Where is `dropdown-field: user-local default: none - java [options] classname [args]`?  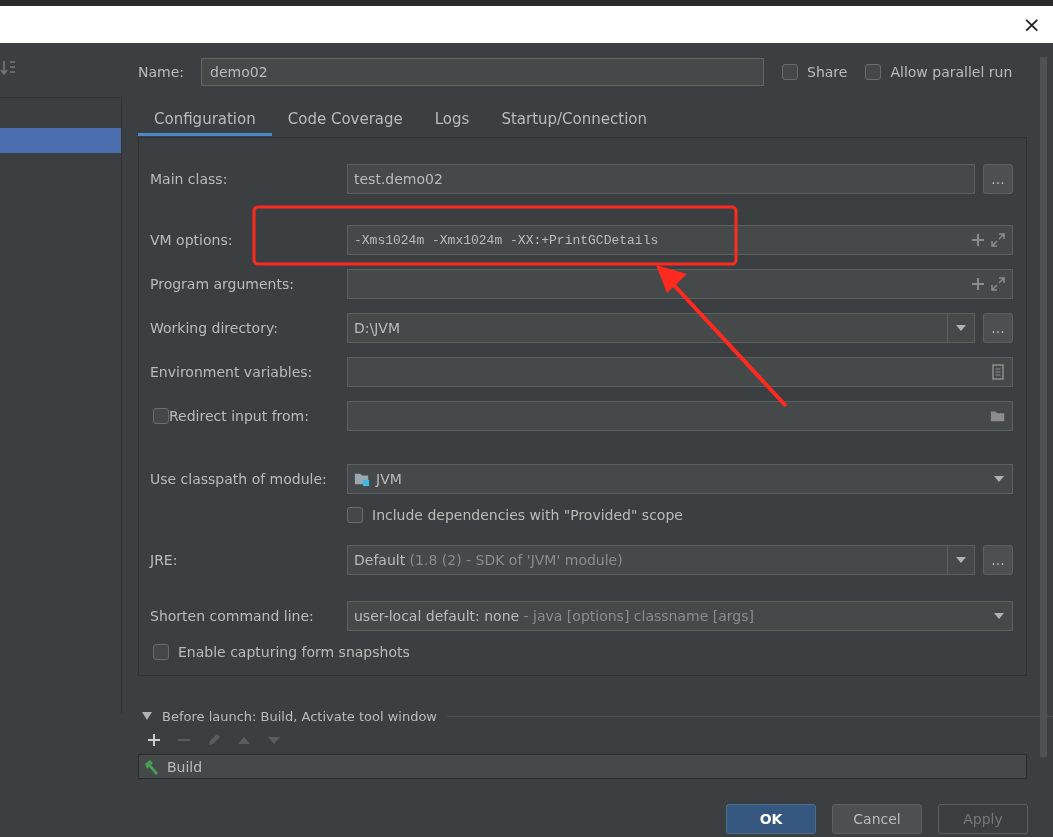
dropdown-field: user-local default: none - java [options] classname [args] is located at coordinates (680, 616).